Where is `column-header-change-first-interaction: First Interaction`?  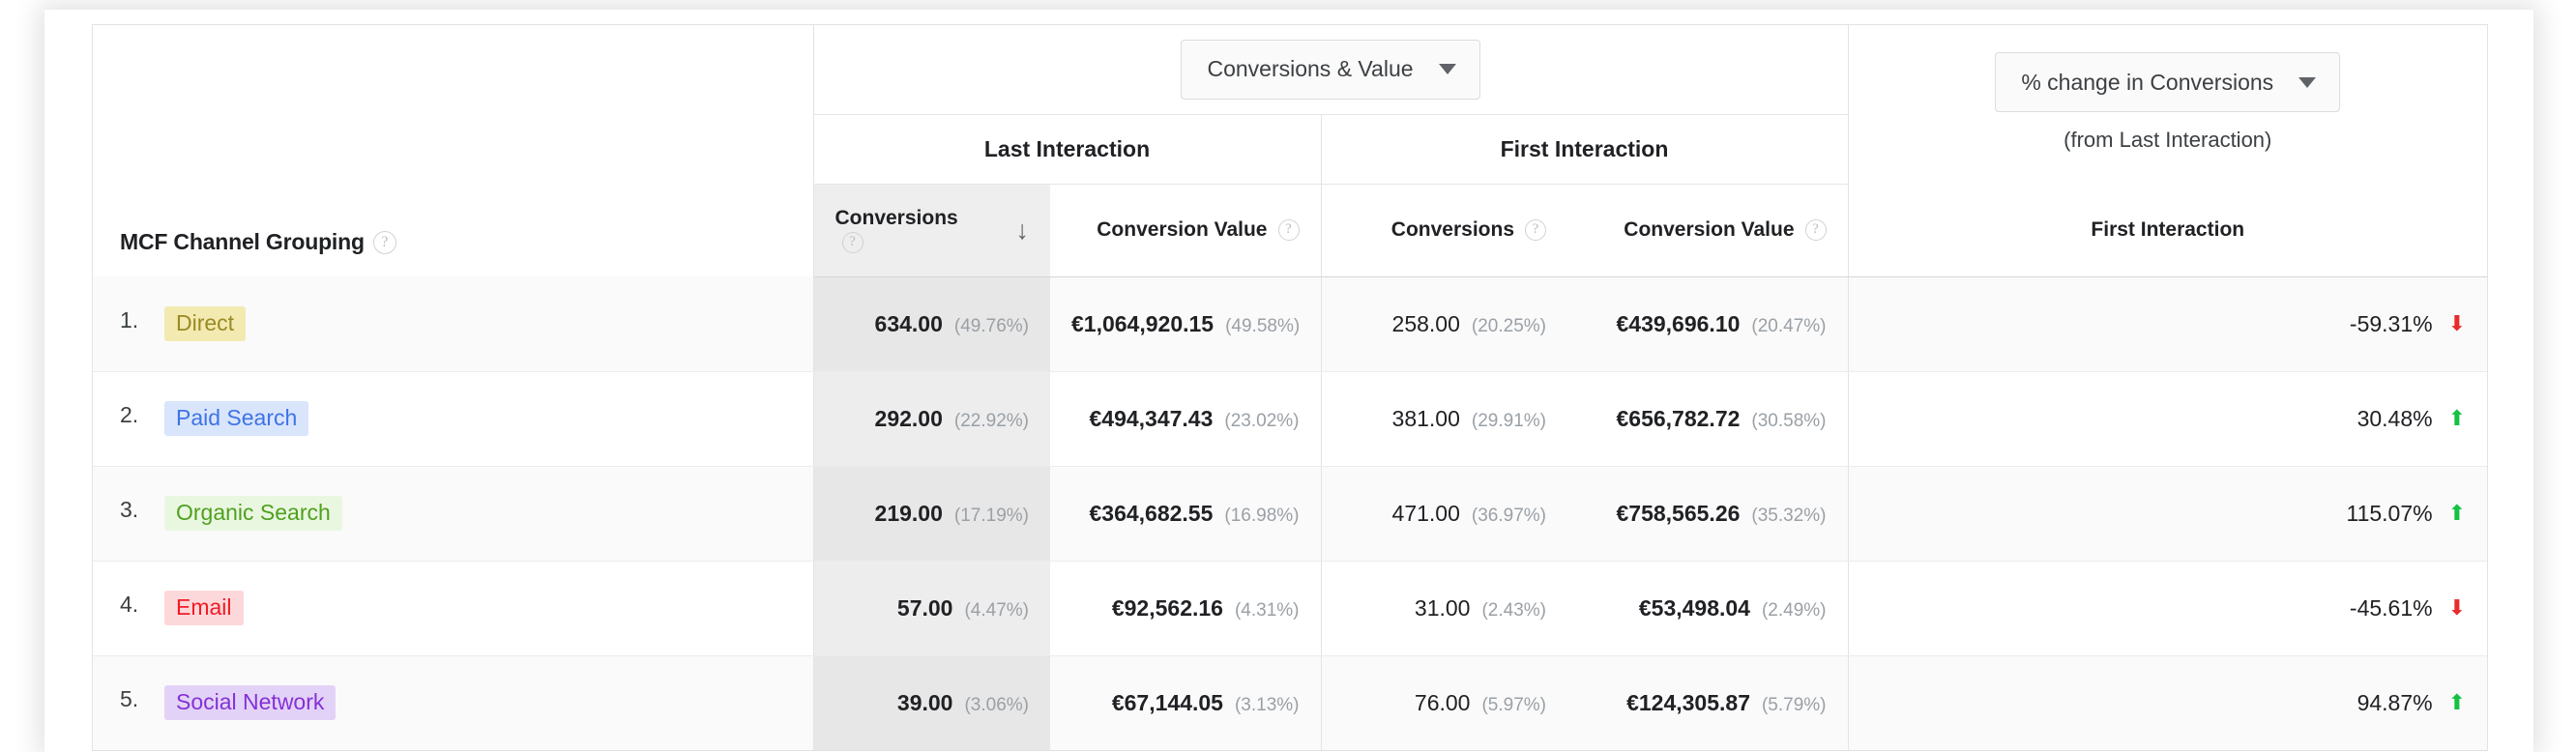 column-header-change-first-interaction: First Interaction is located at coordinates (2168, 230).